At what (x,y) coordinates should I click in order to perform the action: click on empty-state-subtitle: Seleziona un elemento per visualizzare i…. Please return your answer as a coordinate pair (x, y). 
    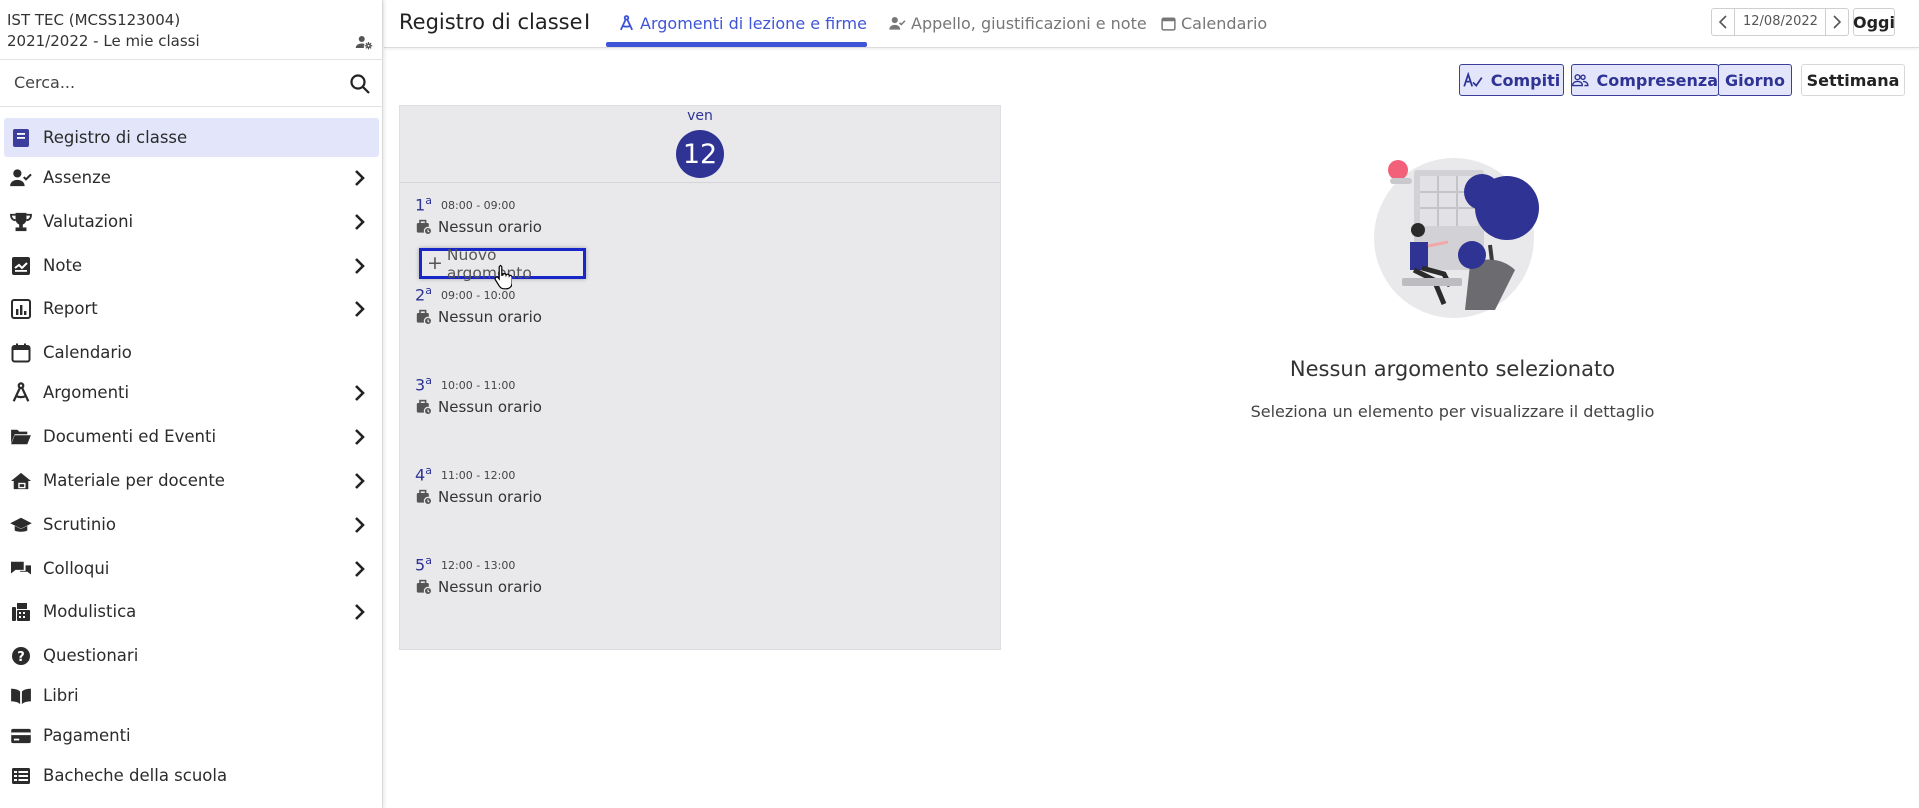
    Looking at the image, I should click on (1452, 411).